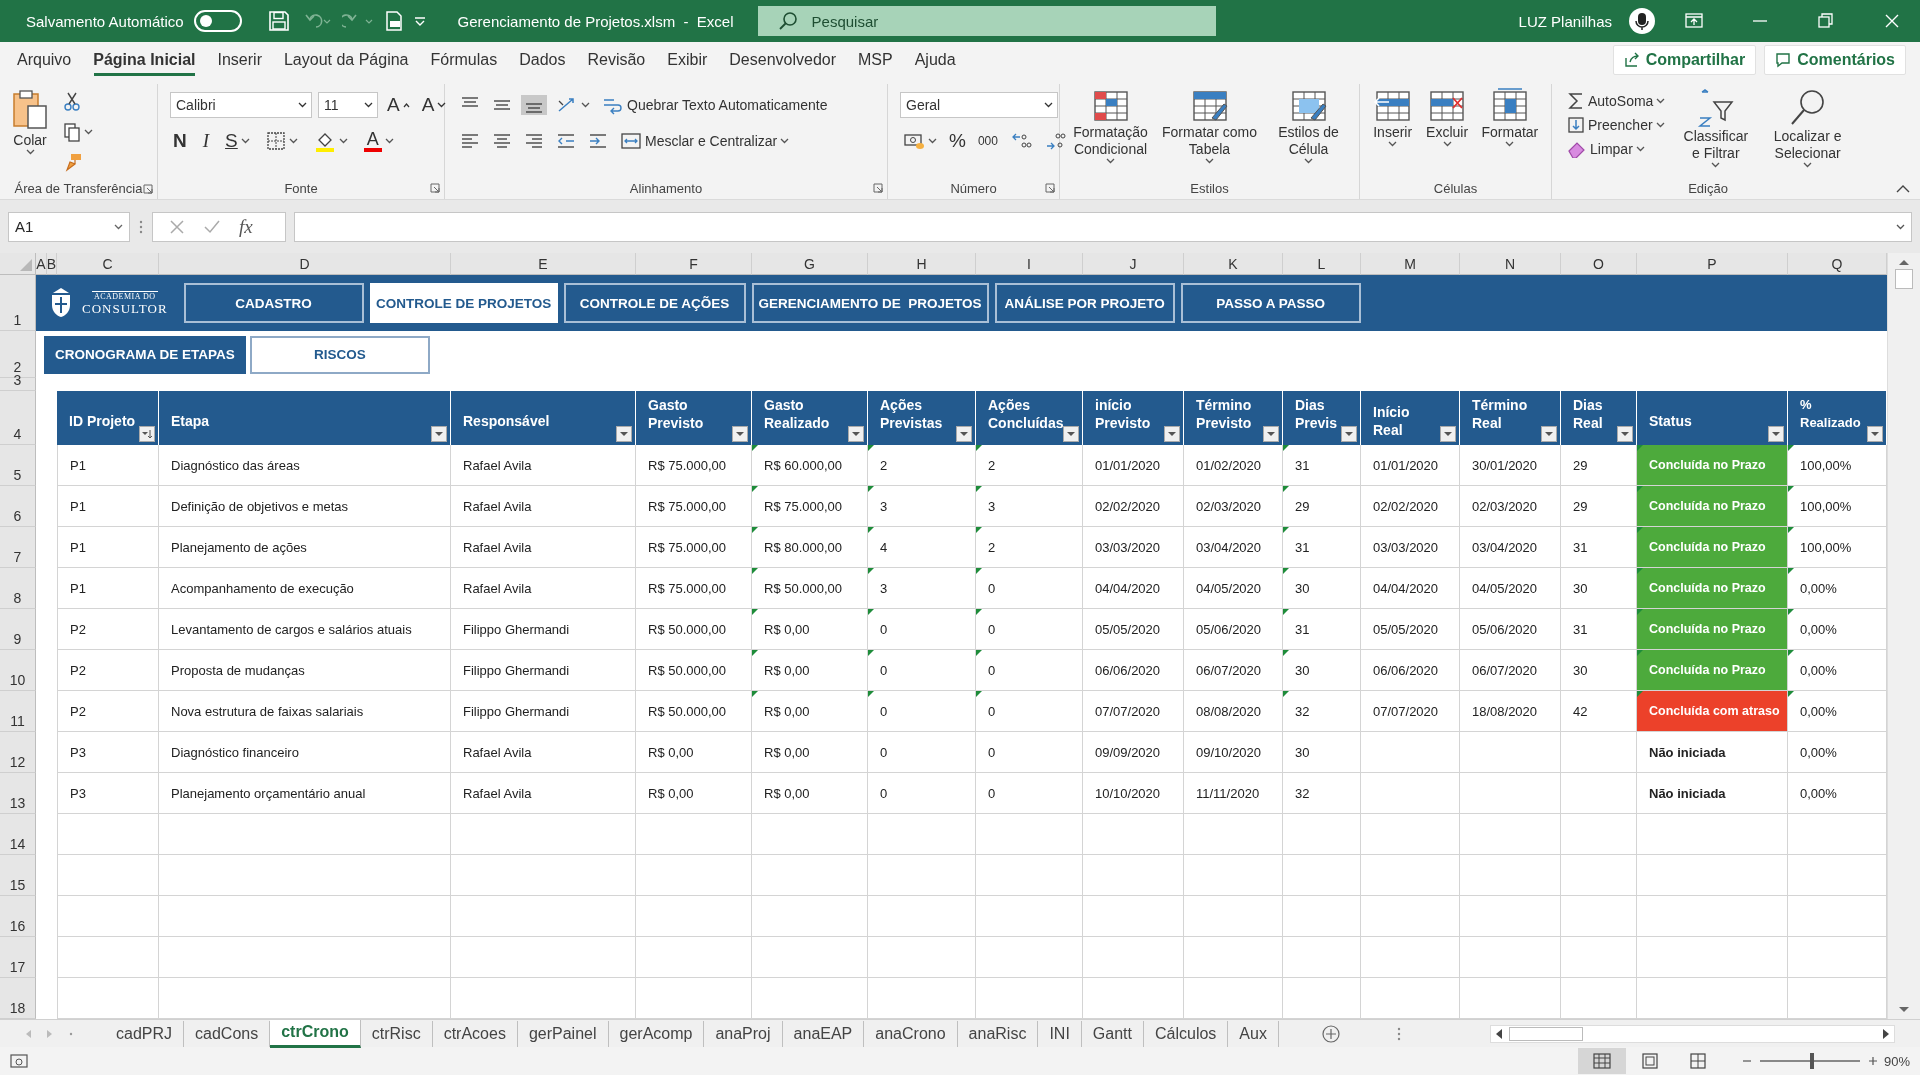 This screenshot has height=1075, width=1920. I want to click on font-name-field: Calibri, so click(241, 105).